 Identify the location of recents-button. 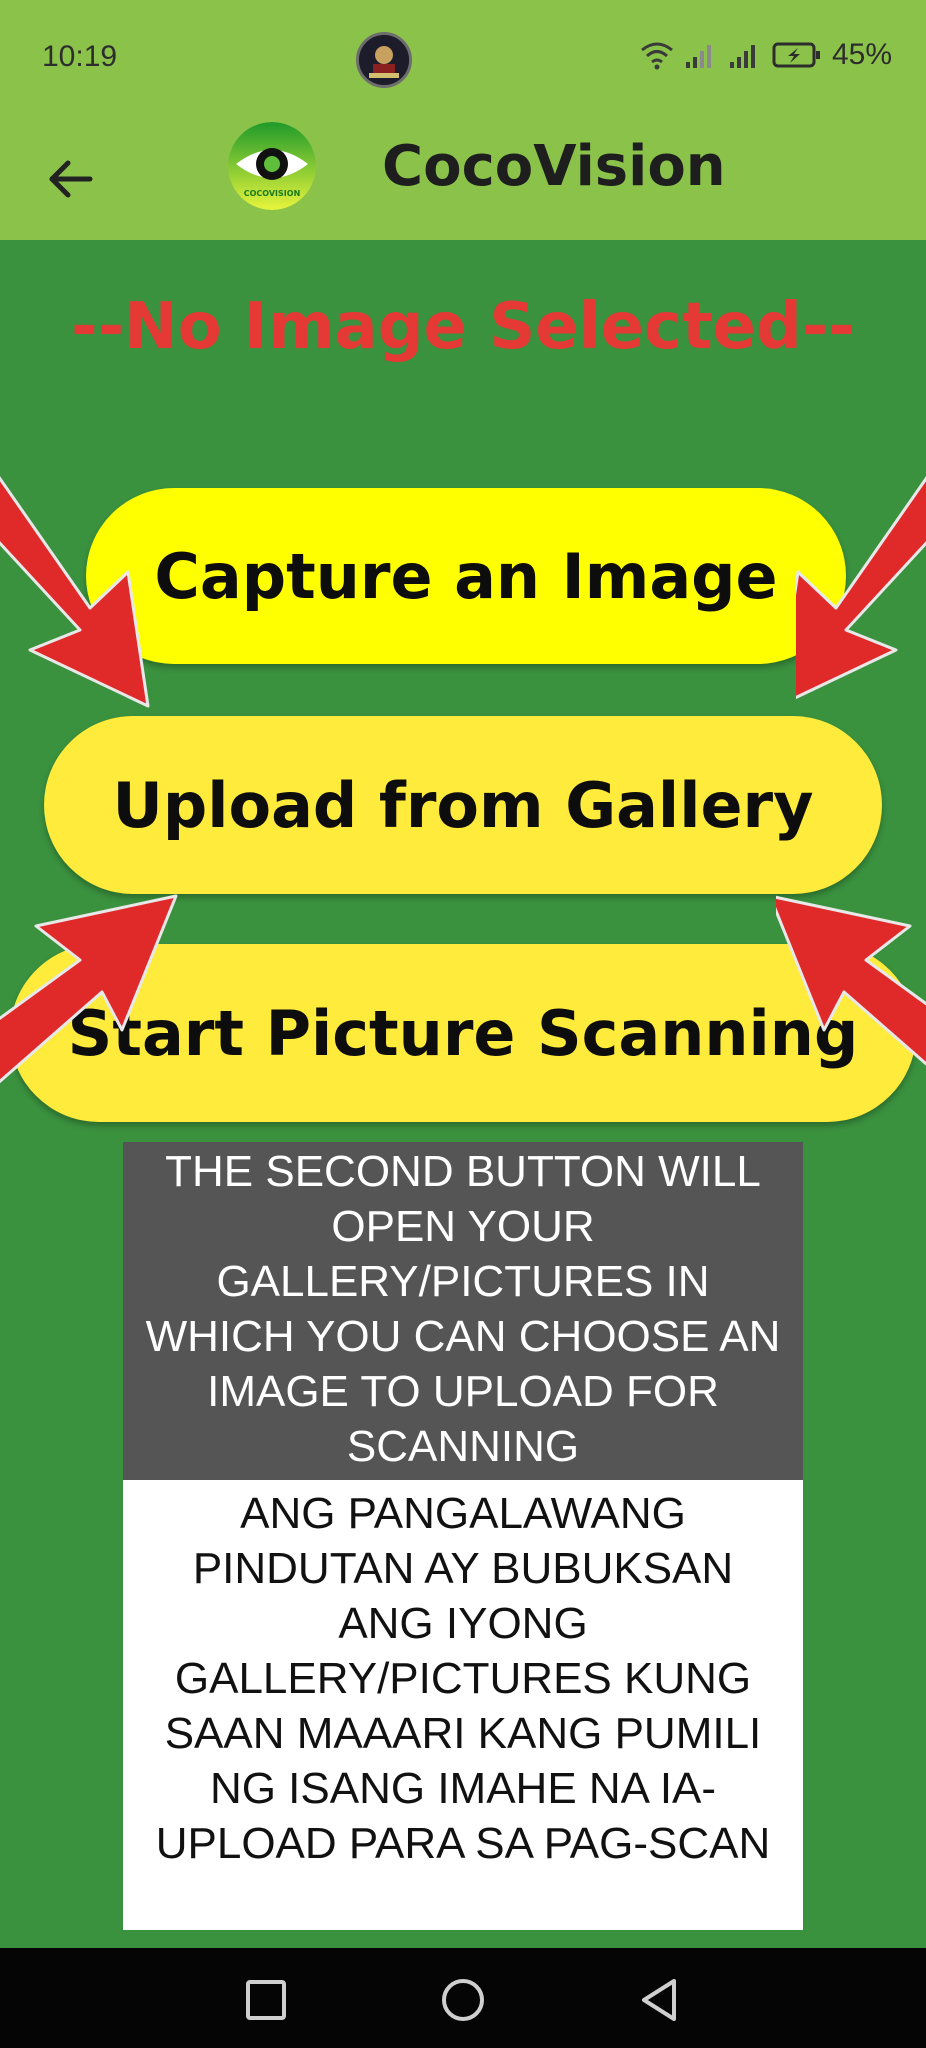
(266, 2000).